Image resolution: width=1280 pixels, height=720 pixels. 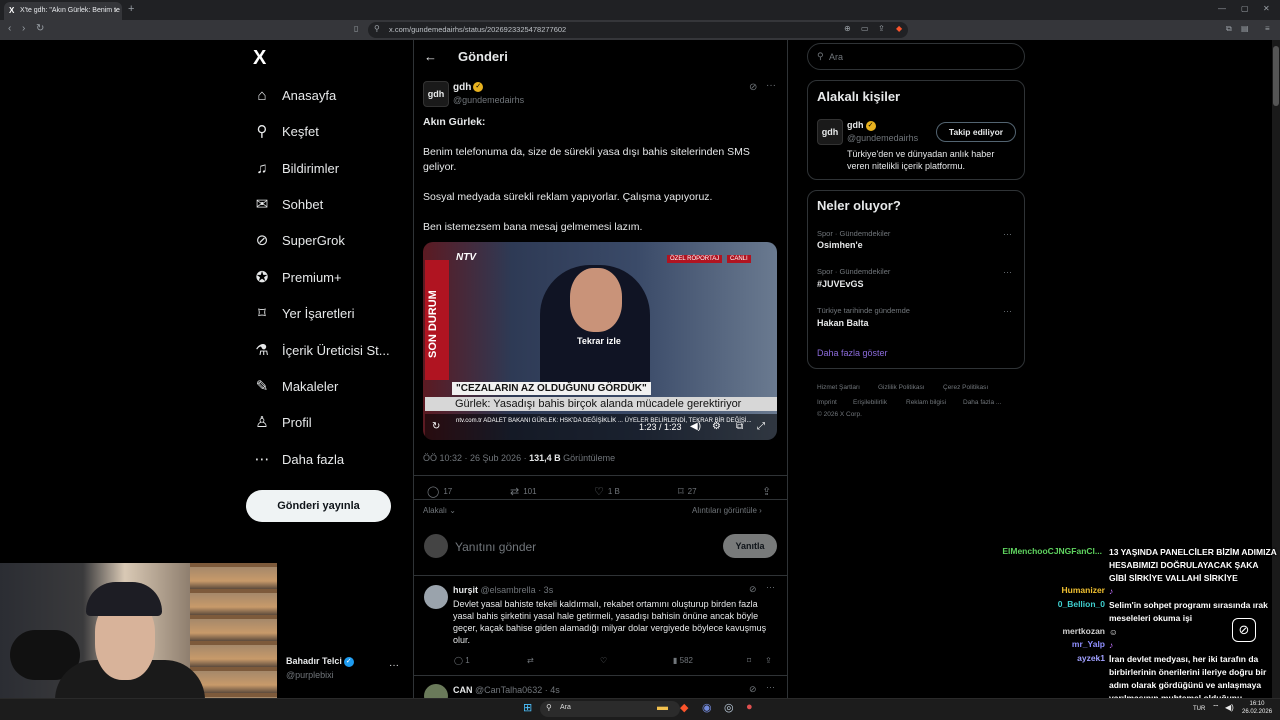 I want to click on zoom-icon: ⊕, so click(x=847, y=28).